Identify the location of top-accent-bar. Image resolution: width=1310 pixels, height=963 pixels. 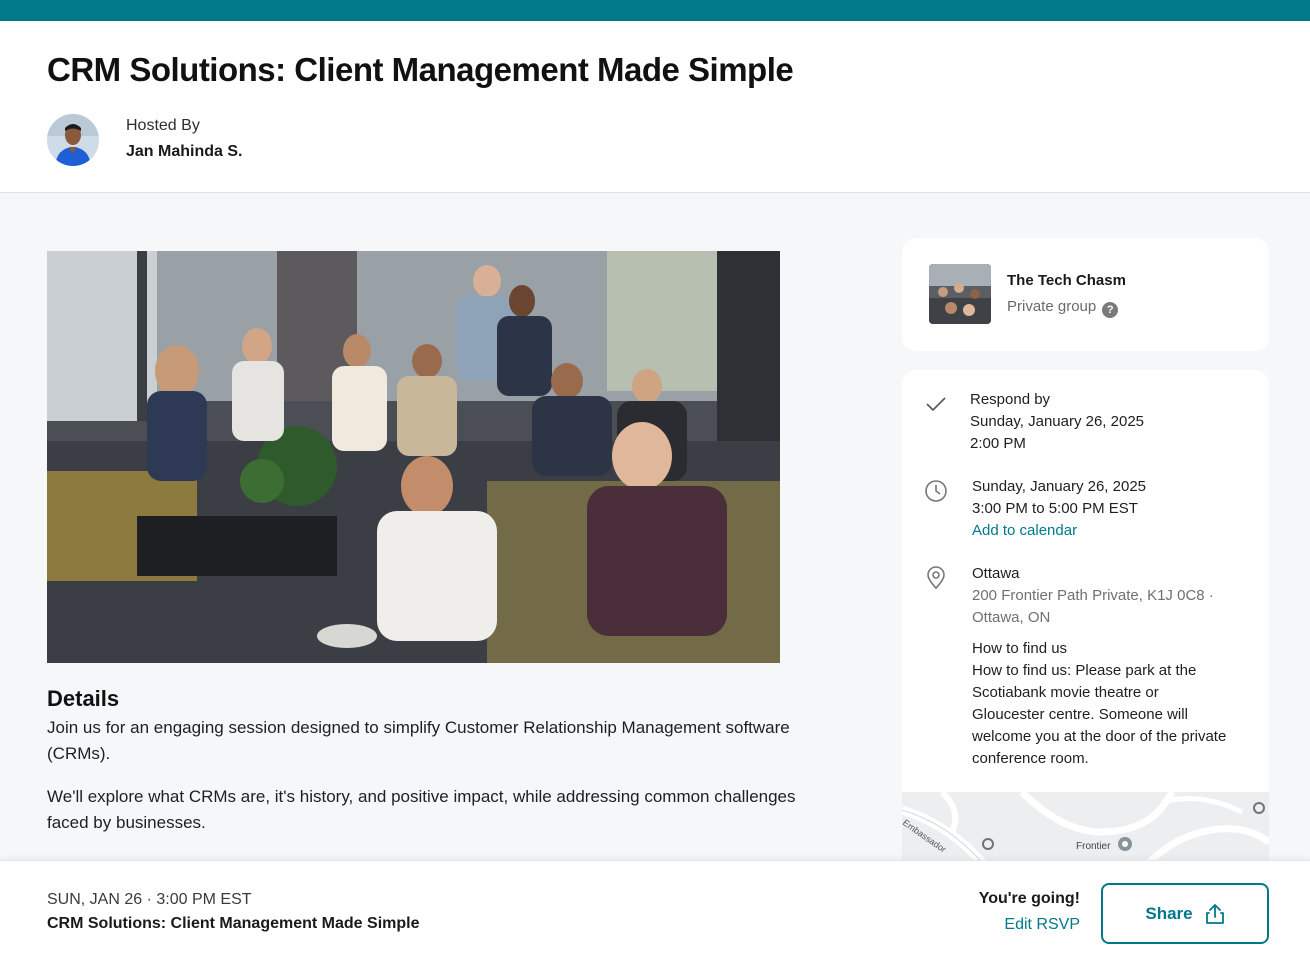
(655, 10).